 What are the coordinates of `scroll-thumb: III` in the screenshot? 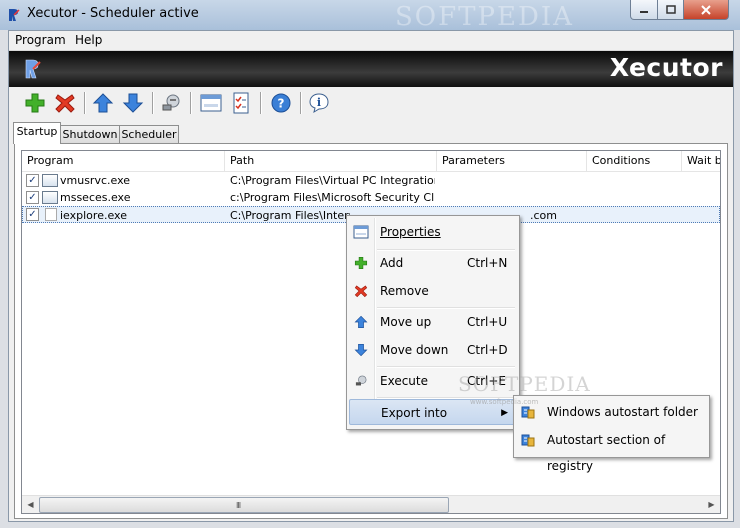 It's located at (244, 505).